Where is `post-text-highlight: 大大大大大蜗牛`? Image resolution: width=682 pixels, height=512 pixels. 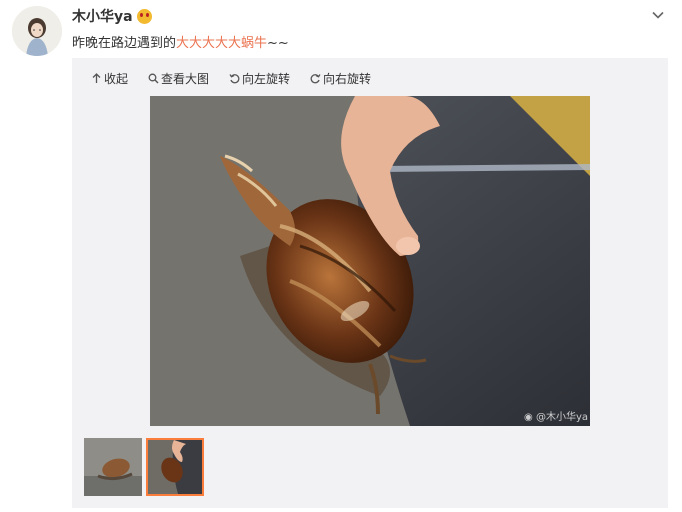
post-text-highlight: 大大大大大蜗牛 is located at coordinates (221, 43).